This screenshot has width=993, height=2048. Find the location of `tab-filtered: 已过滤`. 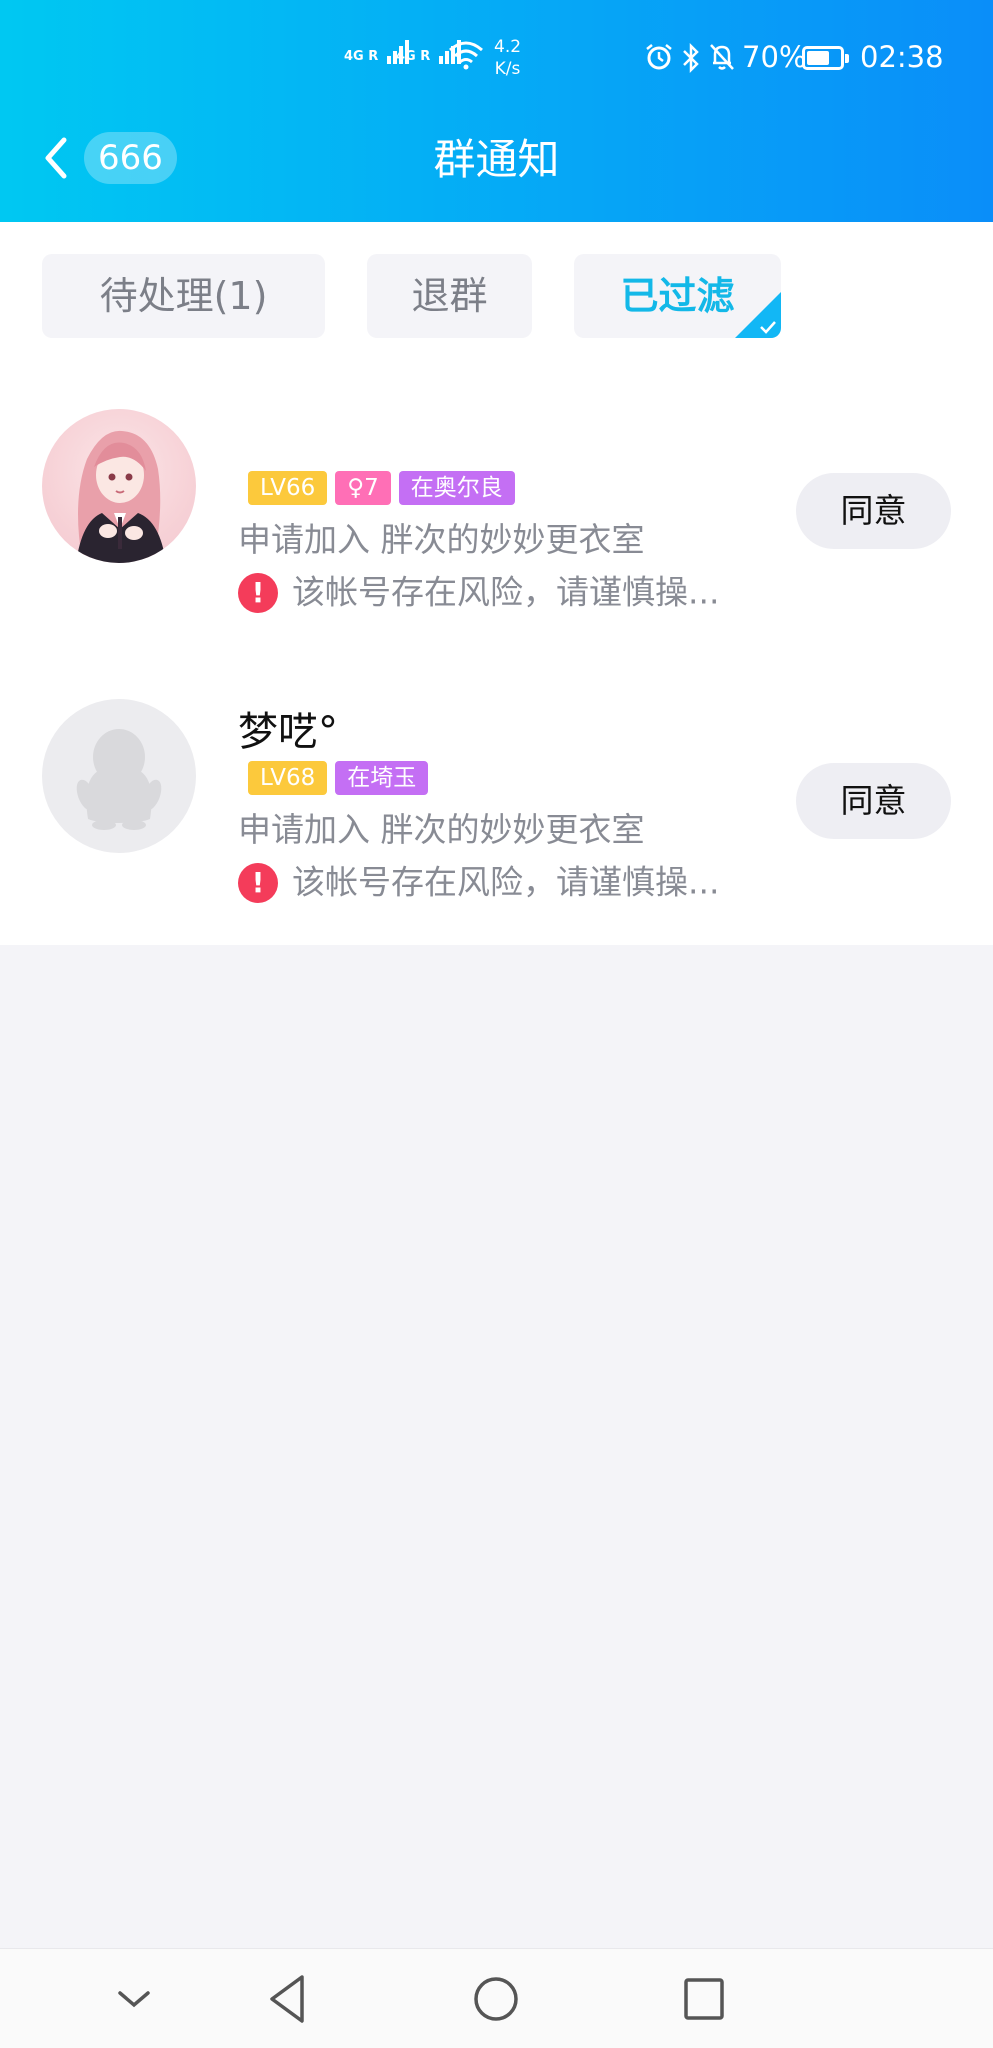

tab-filtered: 已过滤 is located at coordinates (677, 296).